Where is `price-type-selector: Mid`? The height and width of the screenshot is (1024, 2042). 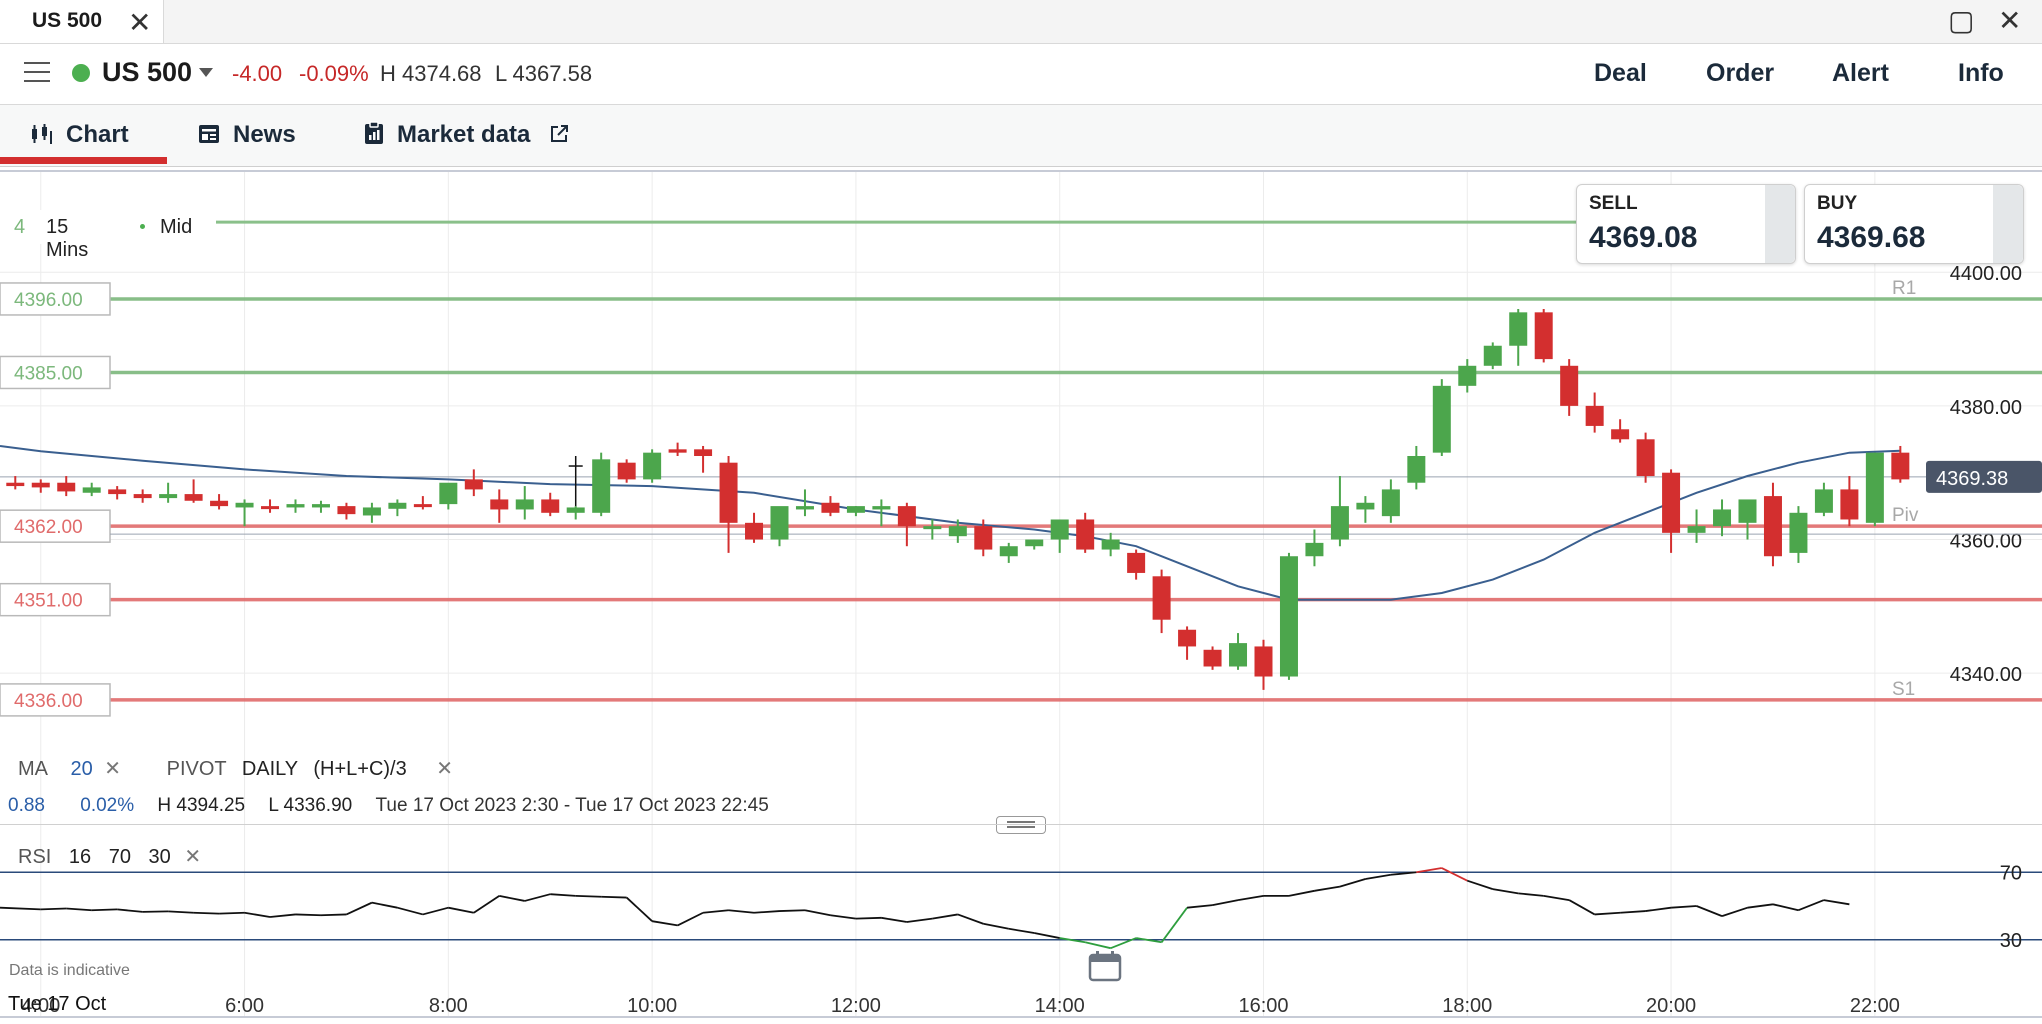
price-type-selector: Mid is located at coordinates (176, 227).